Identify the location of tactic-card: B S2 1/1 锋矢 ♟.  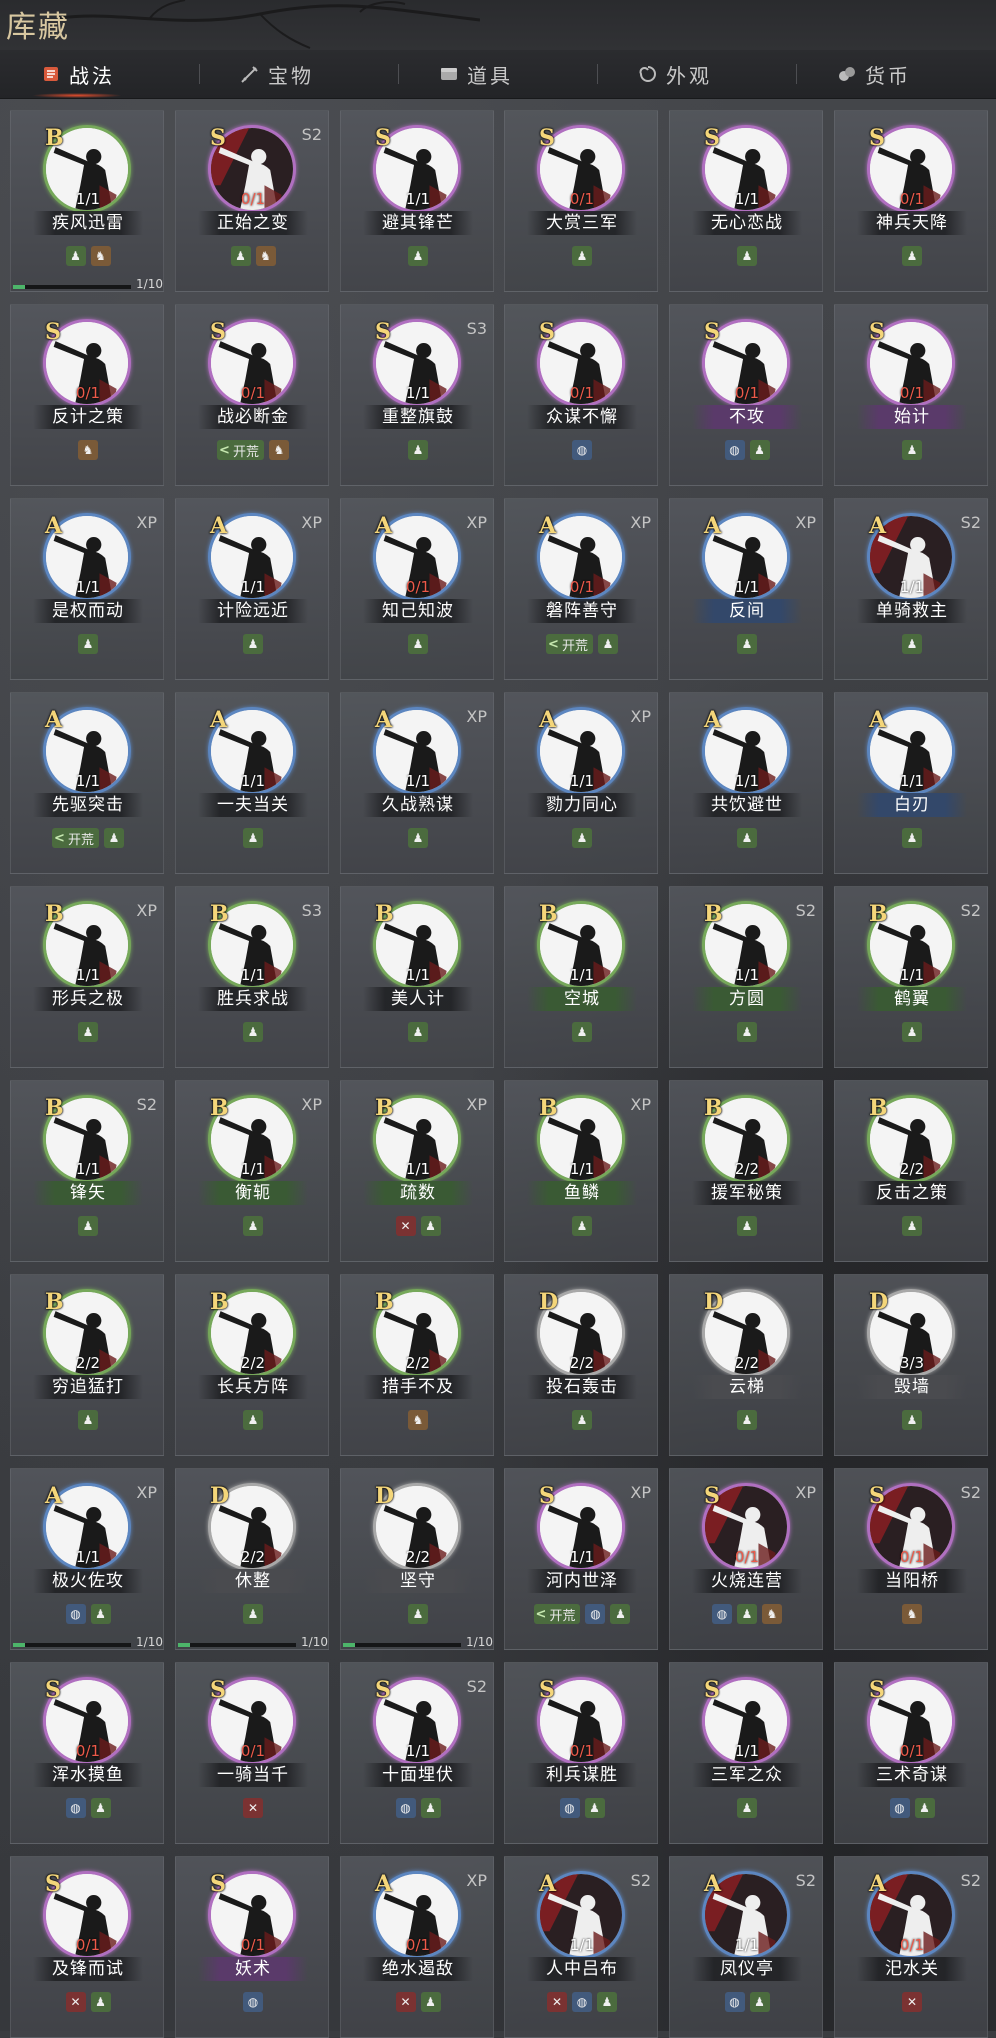
(87, 1171).